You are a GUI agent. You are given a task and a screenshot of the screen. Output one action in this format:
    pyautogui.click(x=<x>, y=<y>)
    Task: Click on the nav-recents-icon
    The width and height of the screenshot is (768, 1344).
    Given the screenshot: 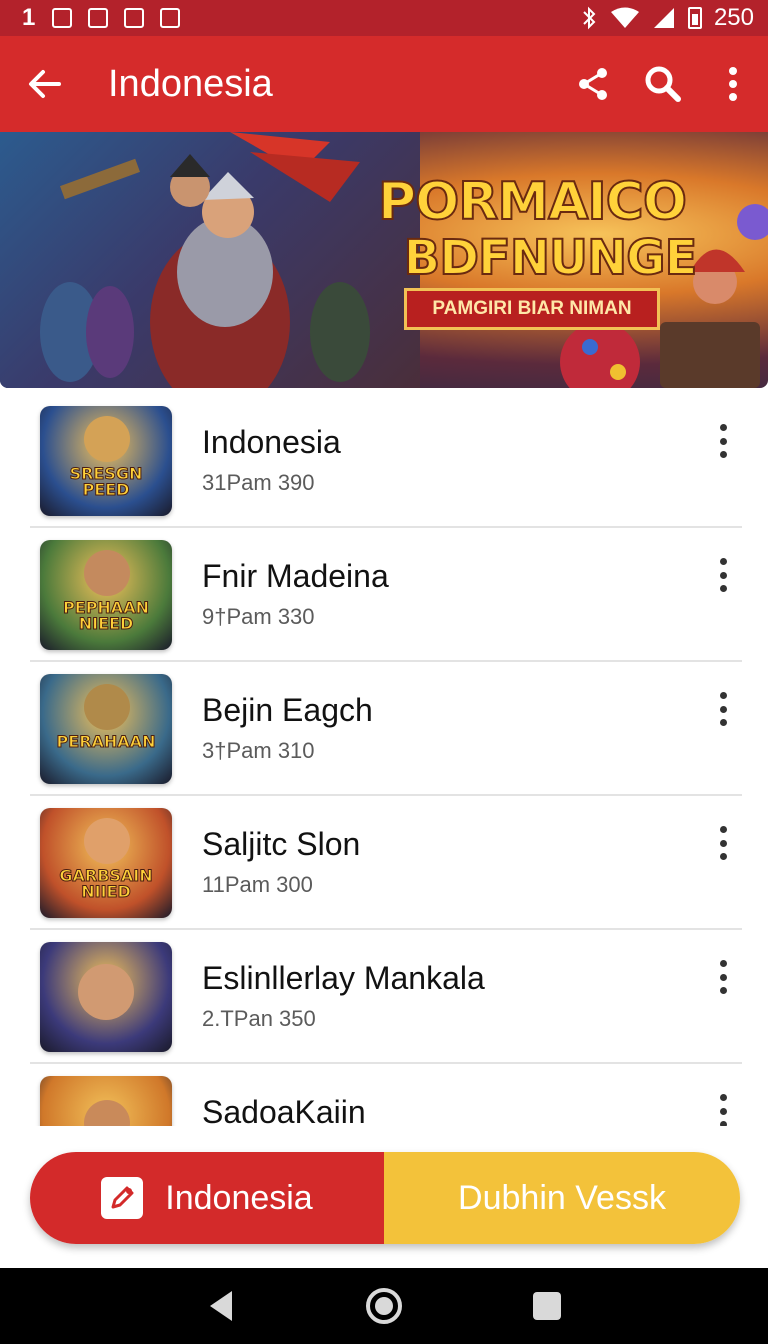 What is the action you would take?
    pyautogui.click(x=546, y=1306)
    